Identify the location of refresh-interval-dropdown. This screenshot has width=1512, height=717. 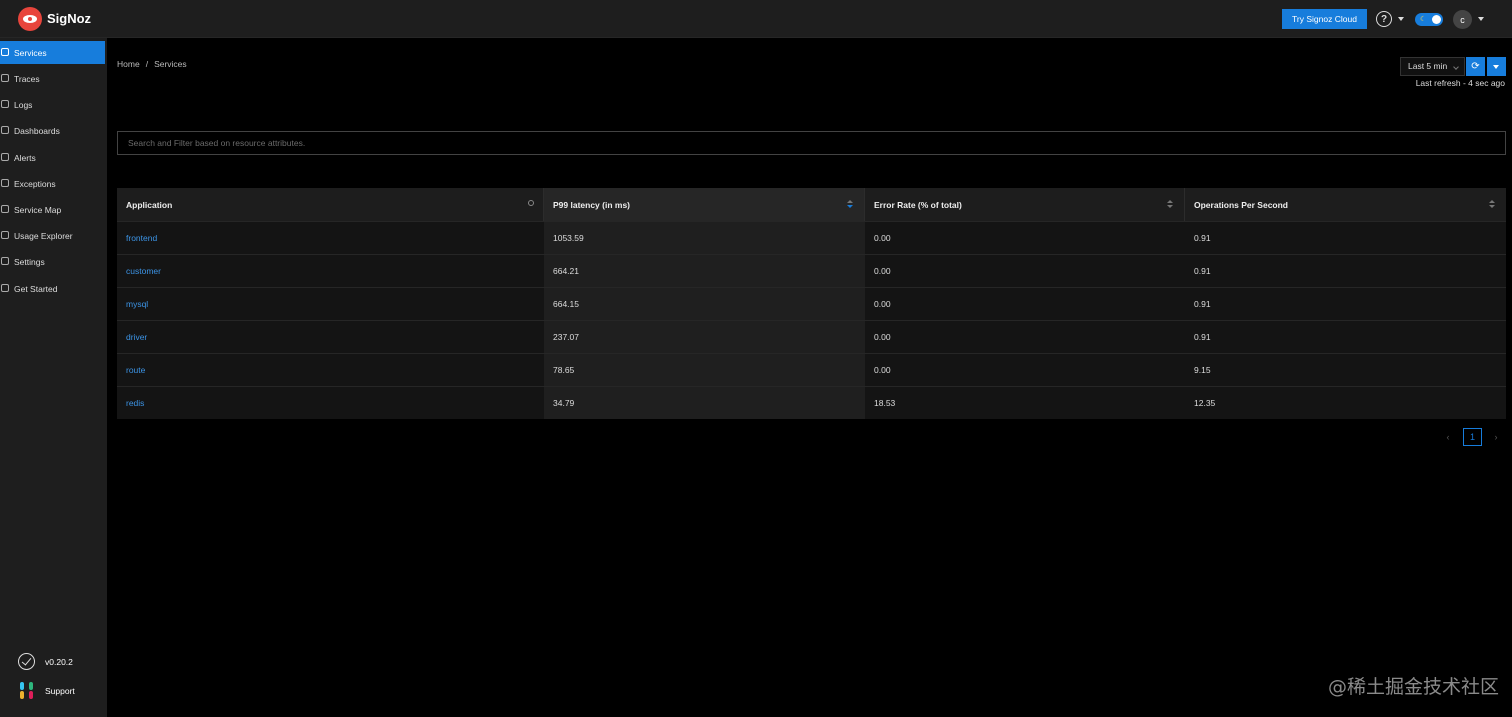
(1496, 66).